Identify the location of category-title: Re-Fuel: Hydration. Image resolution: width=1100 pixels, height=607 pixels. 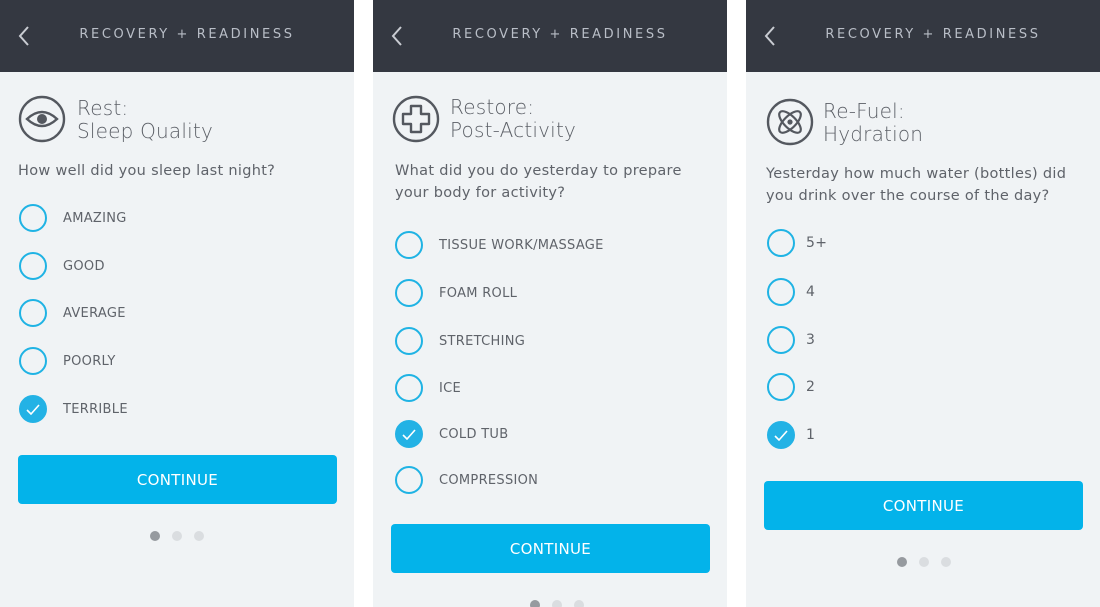
(873, 123).